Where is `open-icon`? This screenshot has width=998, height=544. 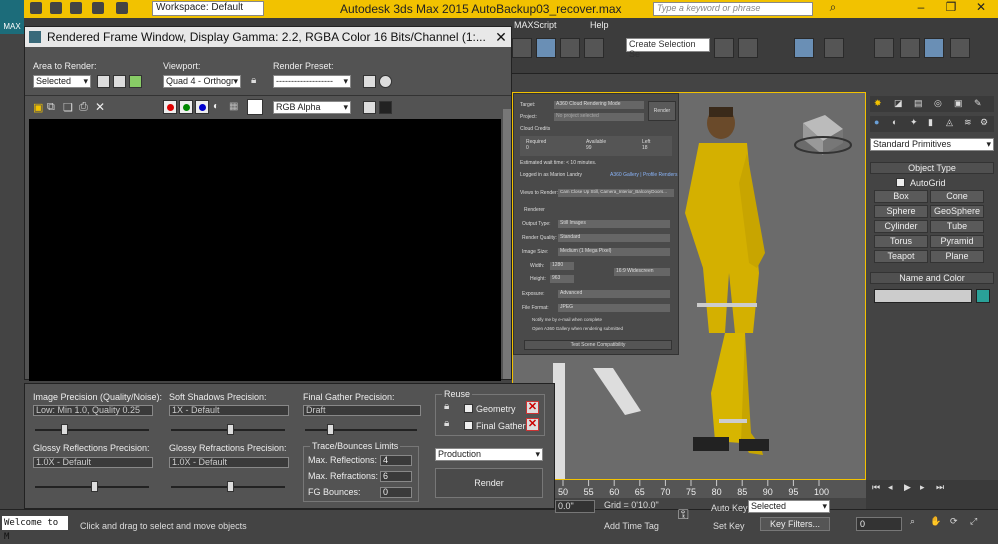
open-icon is located at coordinates (56, 8).